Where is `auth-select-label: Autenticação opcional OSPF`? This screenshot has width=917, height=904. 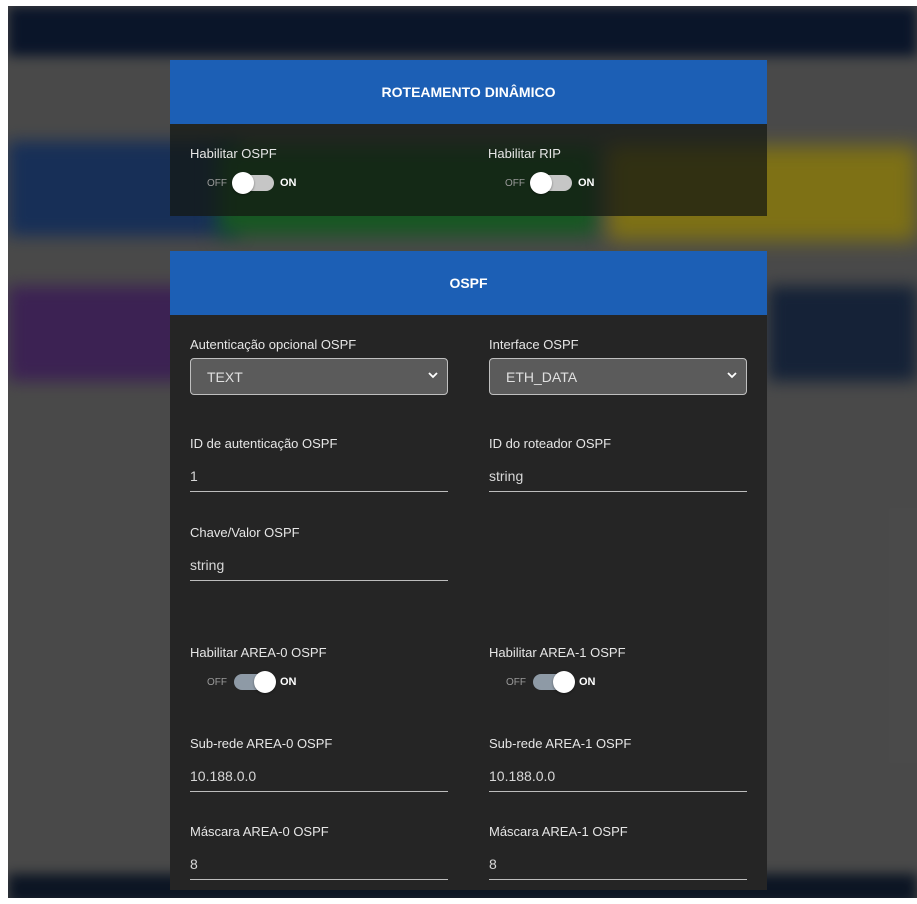 auth-select-label: Autenticação opcional OSPF is located at coordinates (273, 344).